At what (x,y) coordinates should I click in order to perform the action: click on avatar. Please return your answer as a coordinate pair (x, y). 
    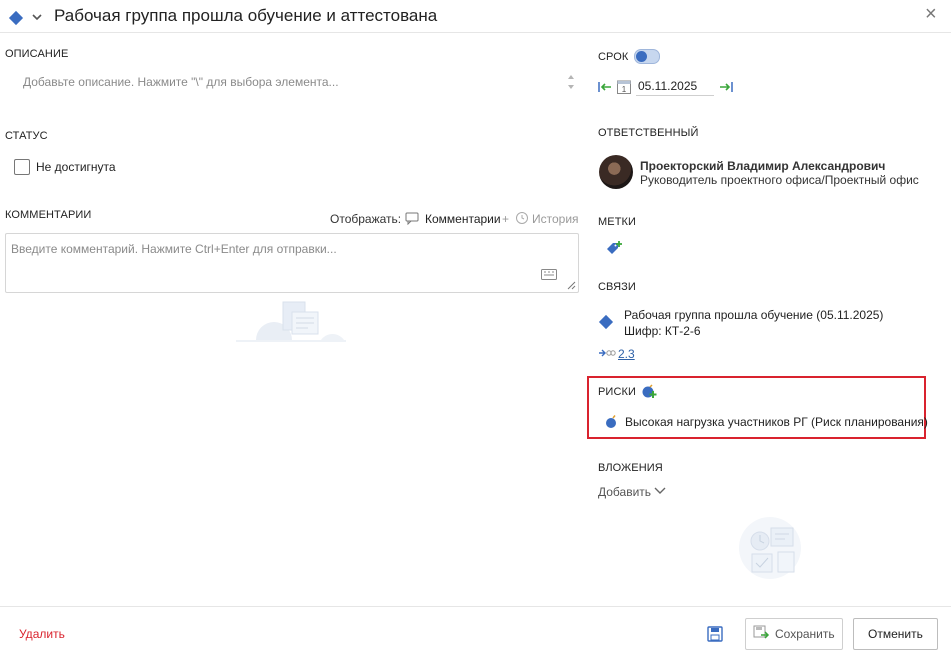
    Looking at the image, I should click on (616, 172).